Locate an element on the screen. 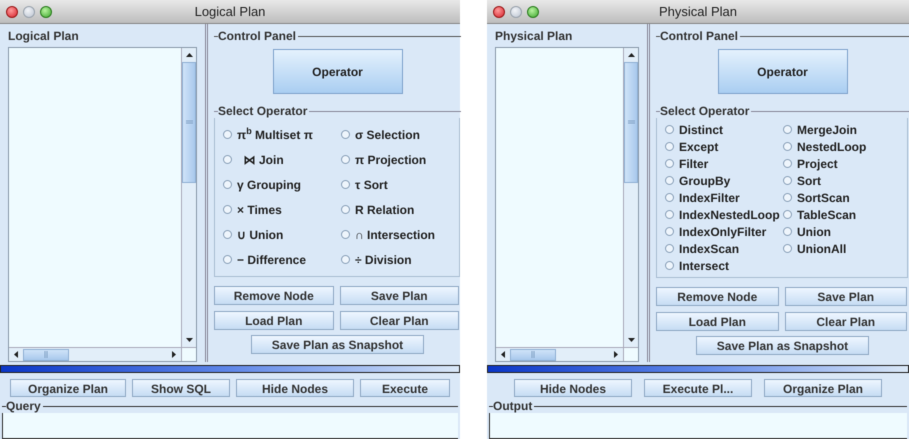  radio-label: IndexFilter is located at coordinates (709, 198).